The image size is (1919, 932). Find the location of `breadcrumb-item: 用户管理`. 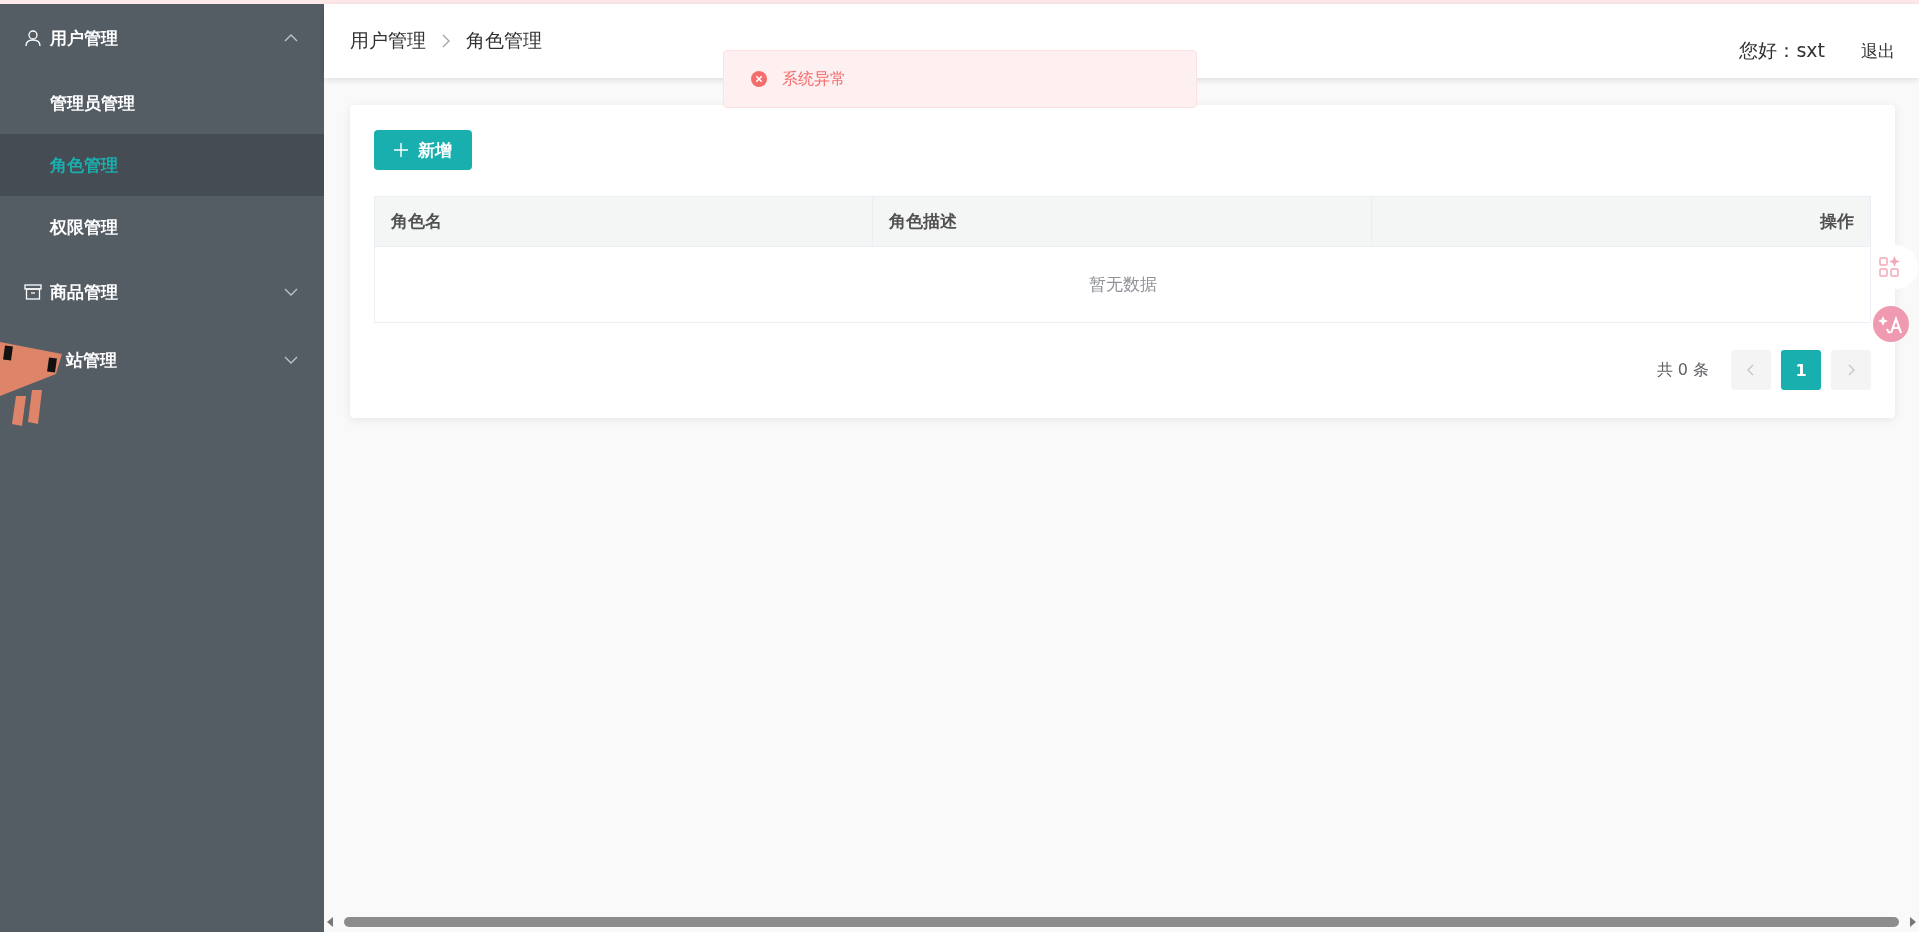

breadcrumb-item: 用户管理 is located at coordinates (388, 41).